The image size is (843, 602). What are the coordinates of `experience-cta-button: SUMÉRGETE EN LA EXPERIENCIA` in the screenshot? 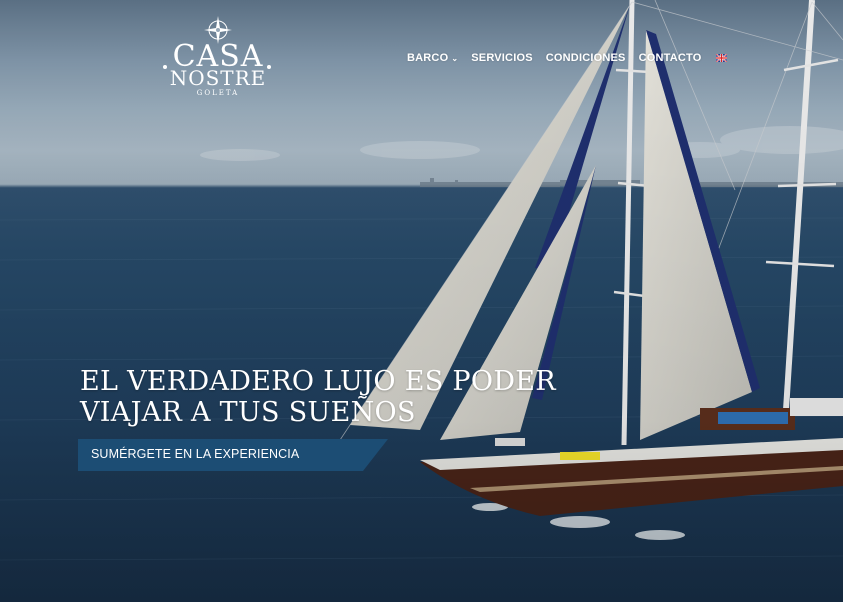 It's located at (233, 455).